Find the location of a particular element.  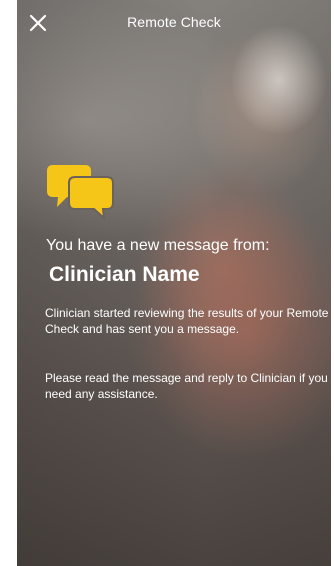

page-title: Remote Check is located at coordinates (174, 22).